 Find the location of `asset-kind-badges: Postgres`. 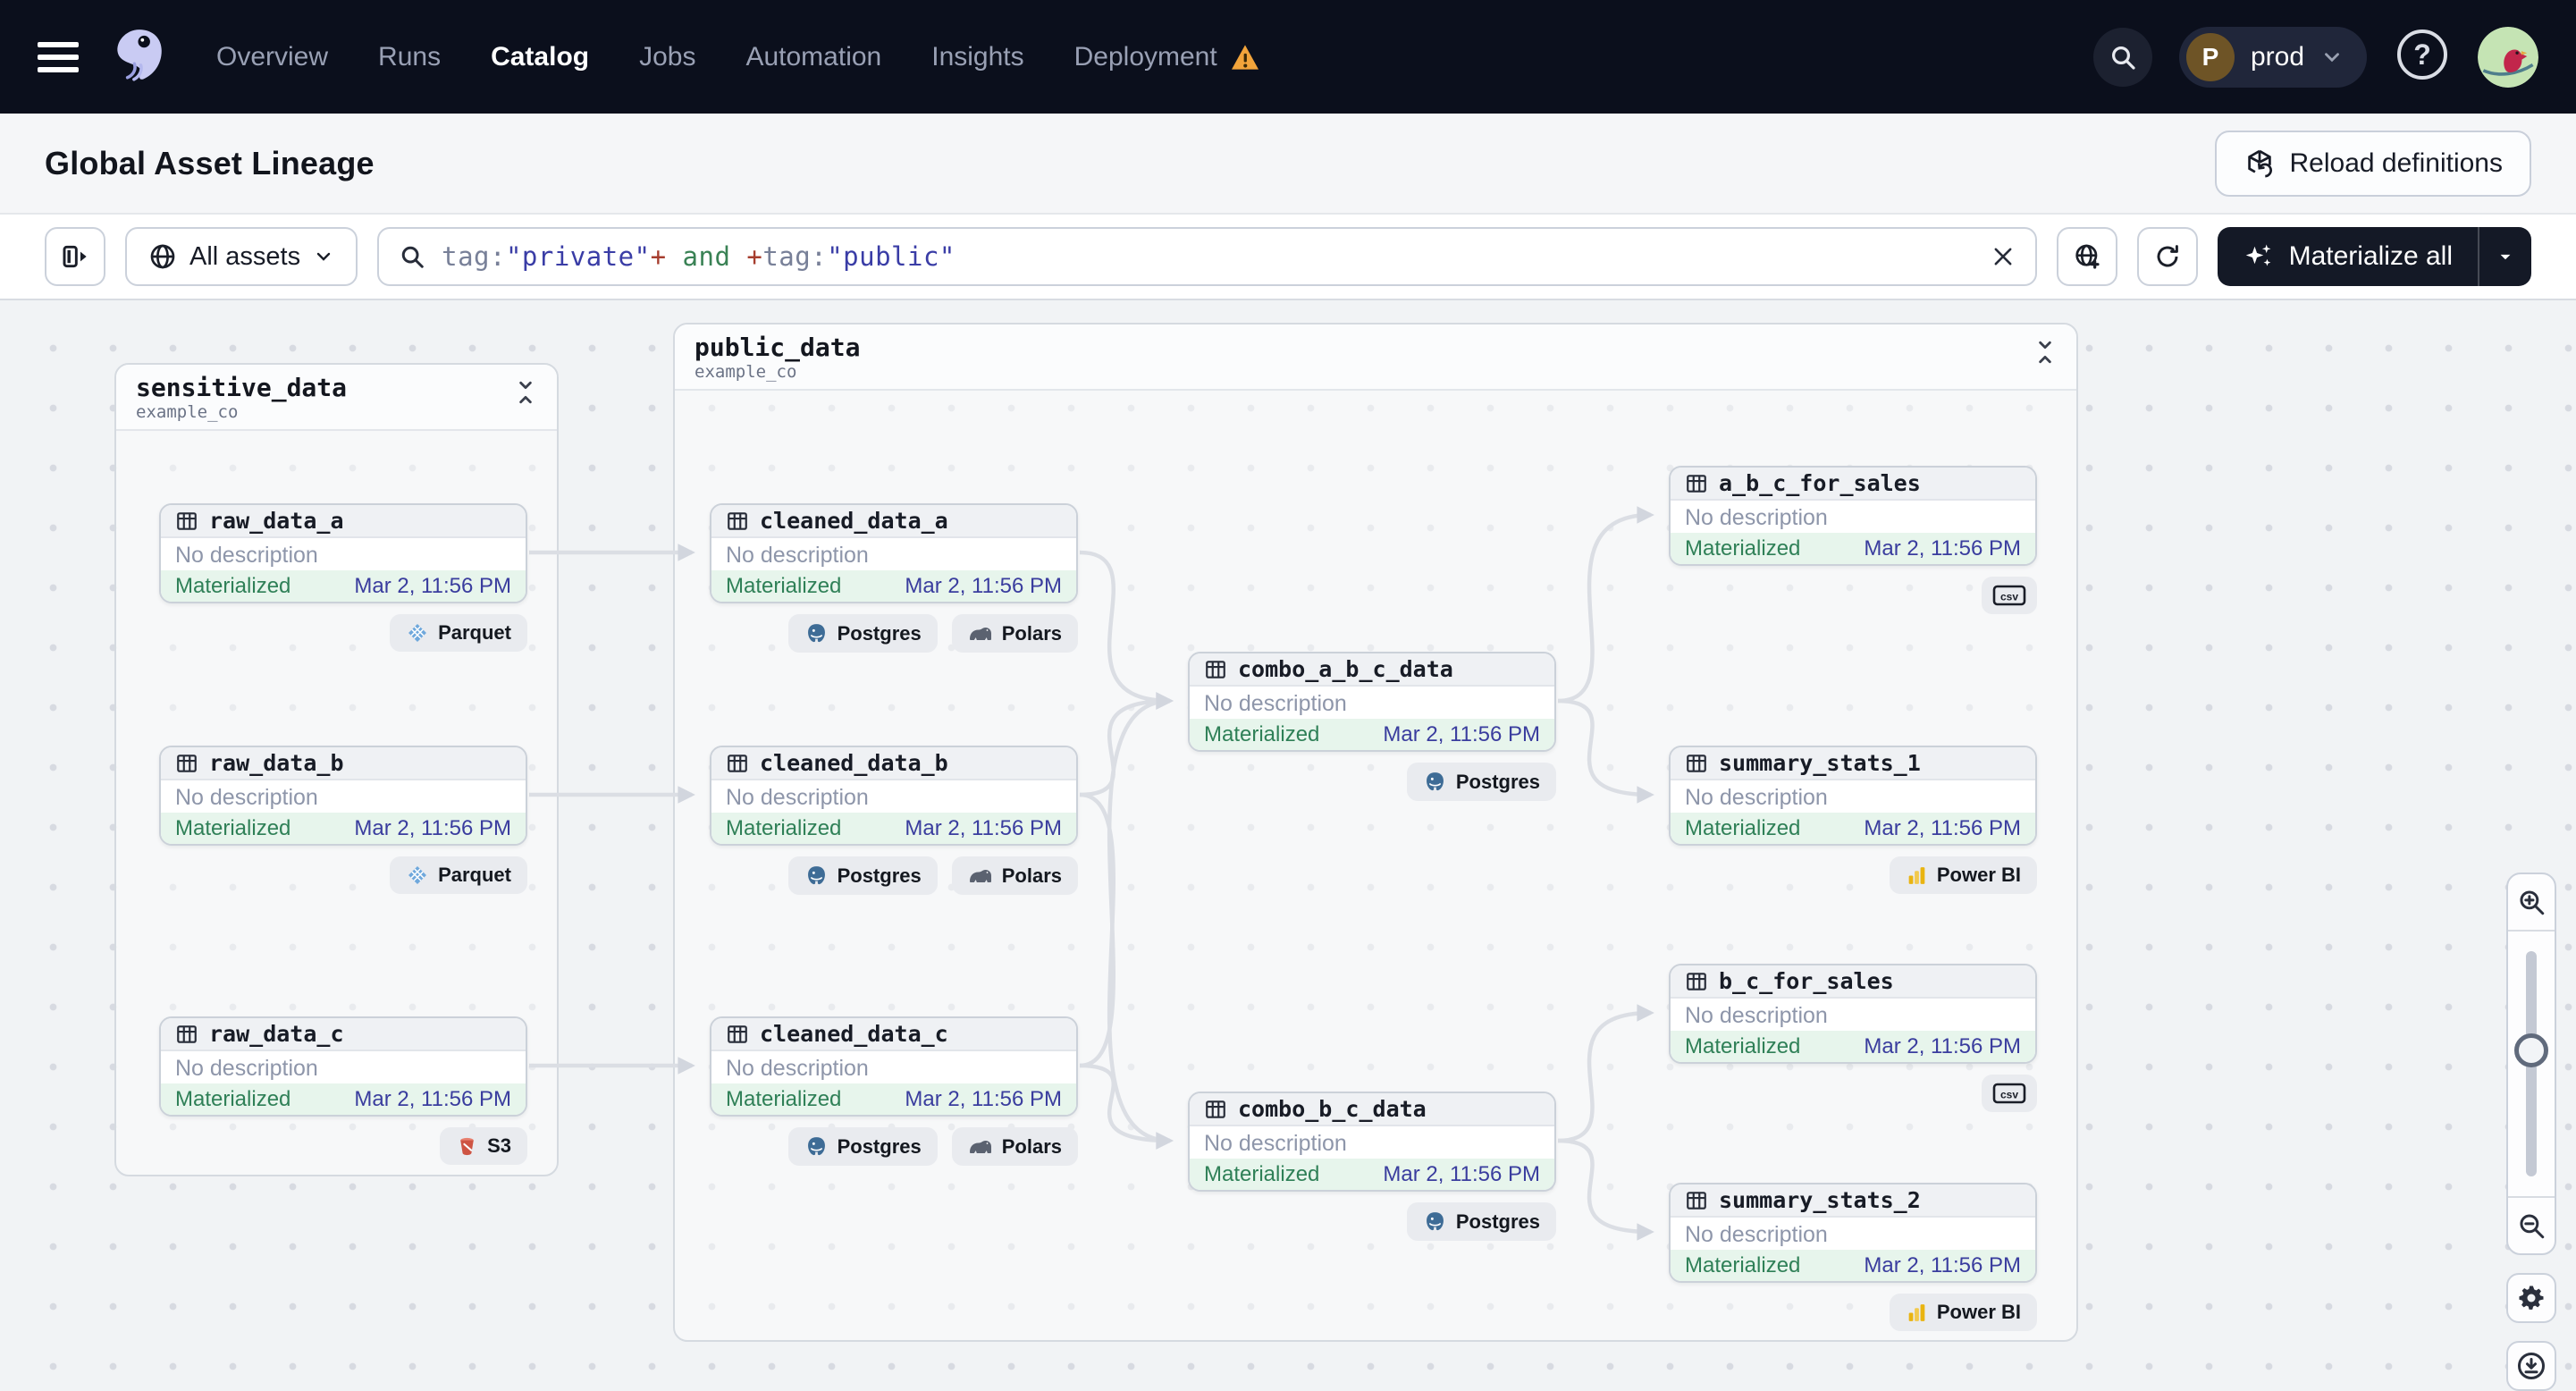

asset-kind-badges: Postgres is located at coordinates (1372, 782).